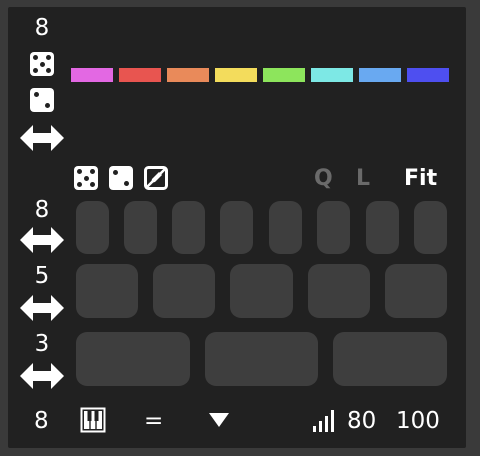 Image resolution: width=480 pixels, height=456 pixels. Describe the element at coordinates (363, 179) in the screenshot. I see `legato-button: L` at that location.